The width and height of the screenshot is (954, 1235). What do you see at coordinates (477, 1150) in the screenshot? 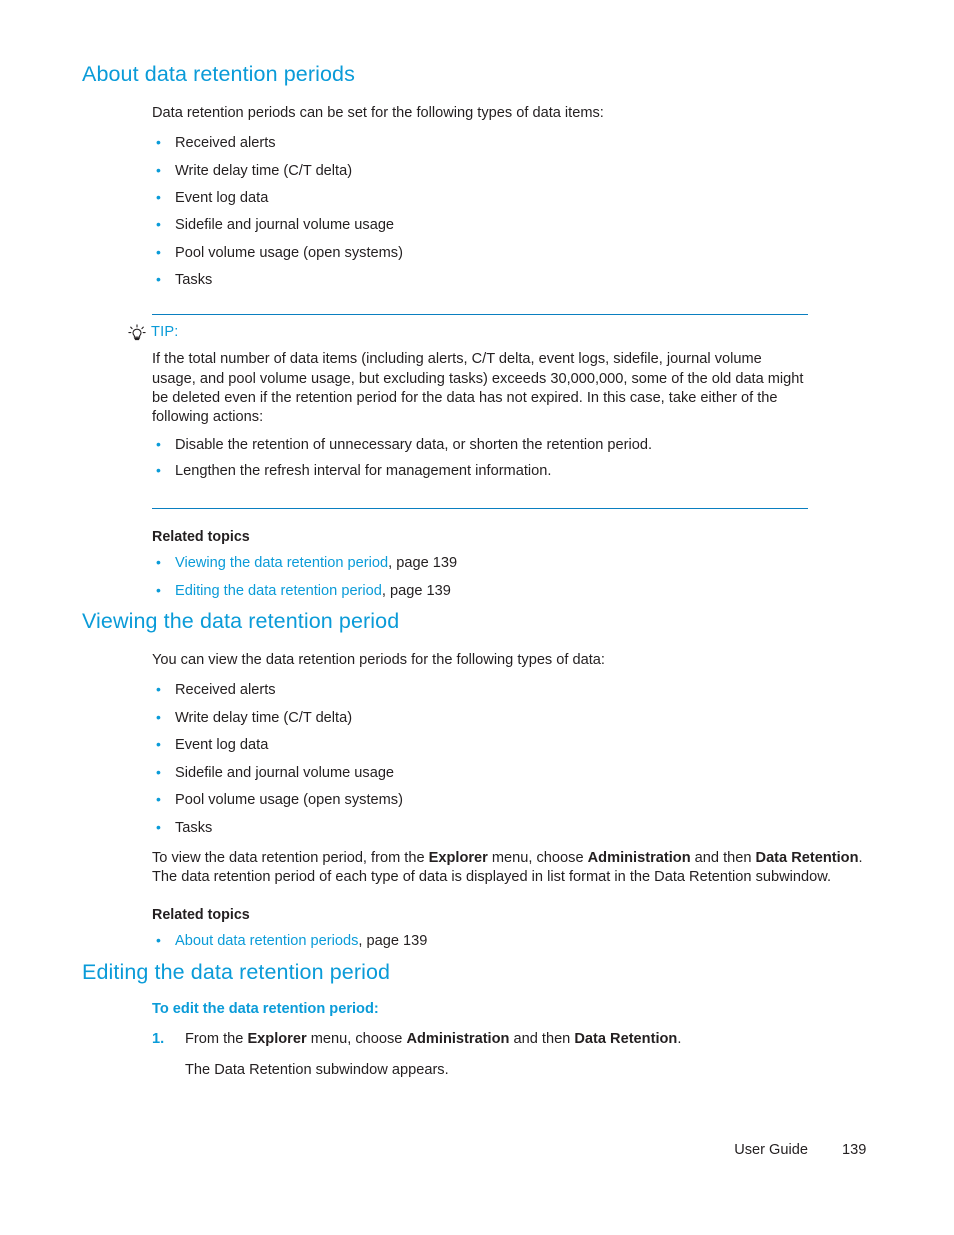
I see `page-footer: User Guide 139` at bounding box center [477, 1150].